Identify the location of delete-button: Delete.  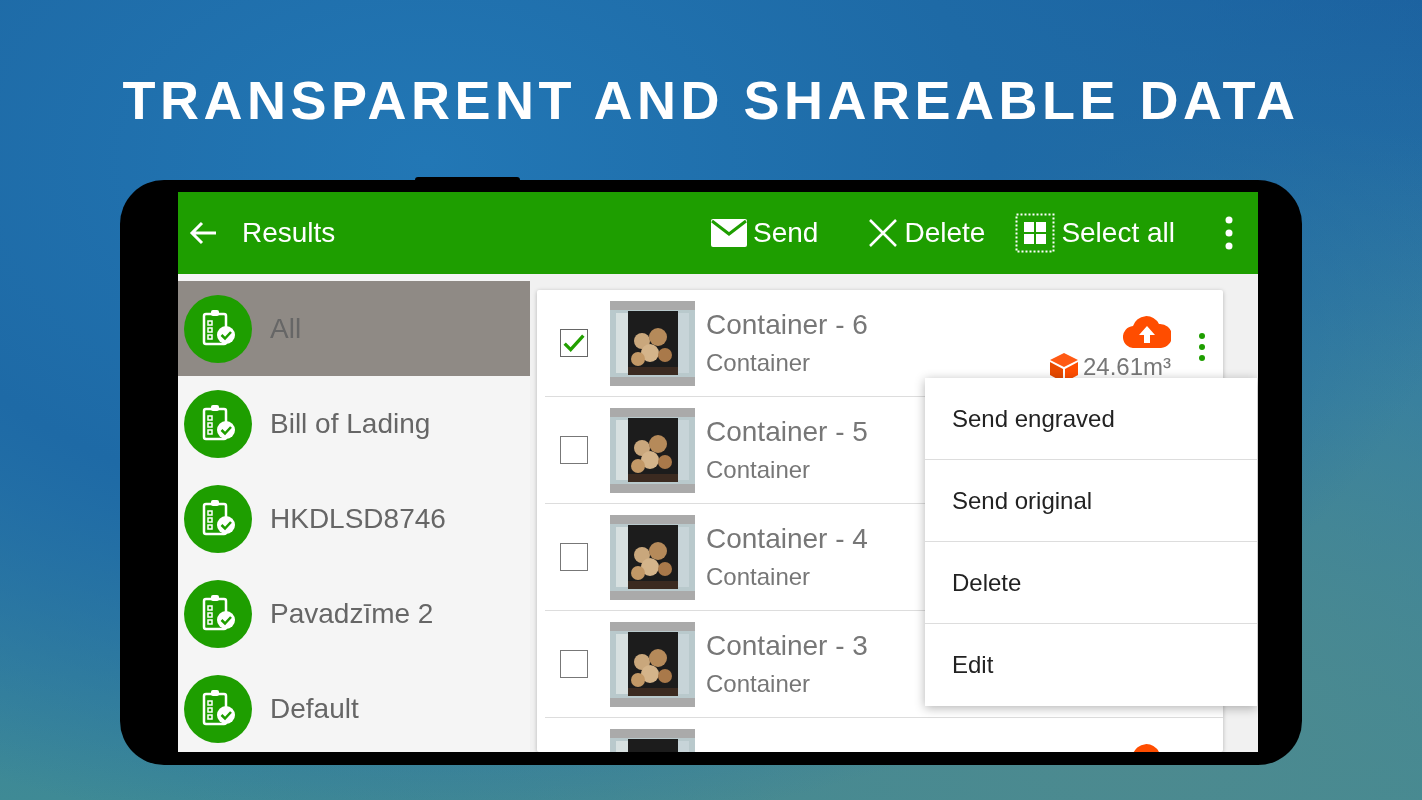
(927, 233).